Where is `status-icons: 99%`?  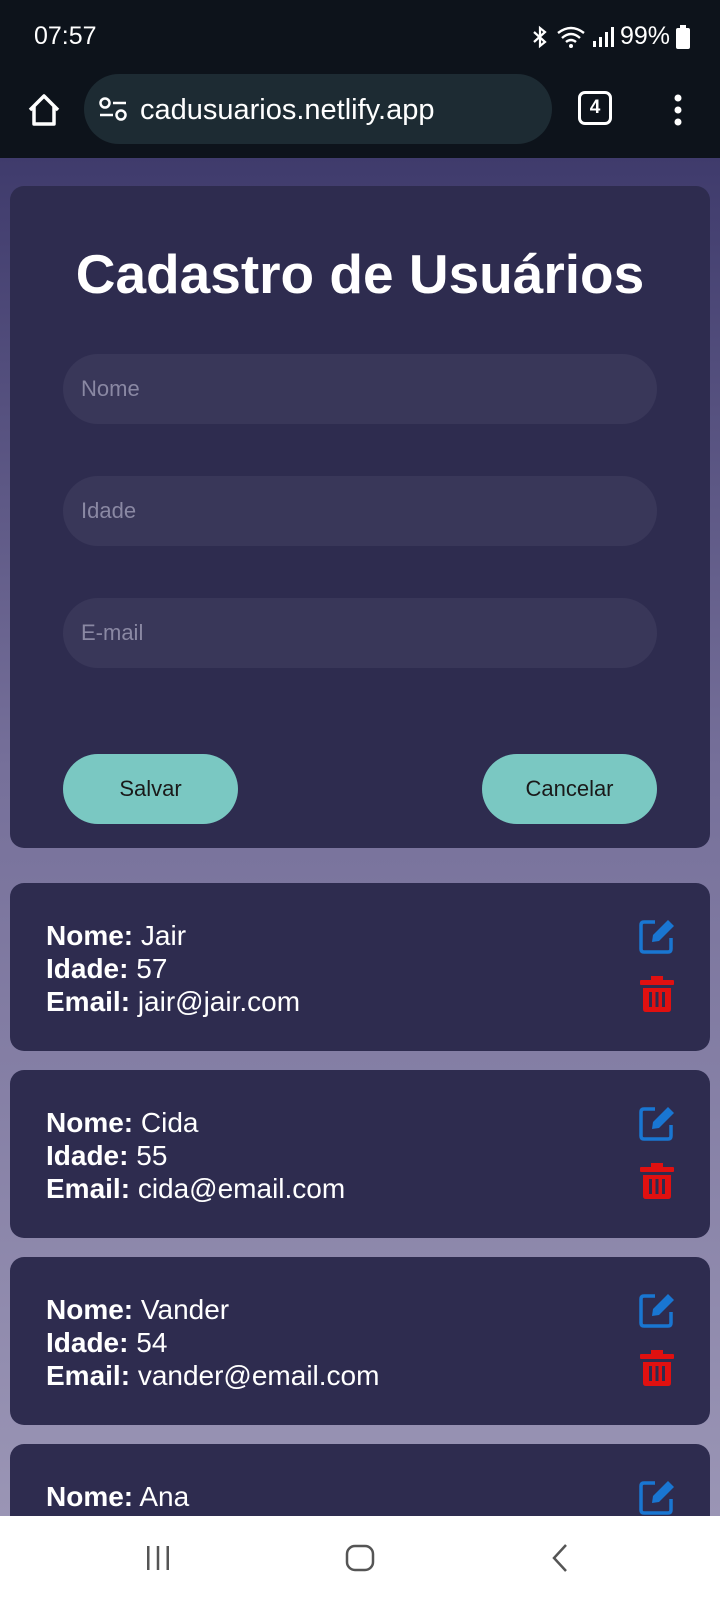
status-icons: 99% is located at coordinates (610, 36).